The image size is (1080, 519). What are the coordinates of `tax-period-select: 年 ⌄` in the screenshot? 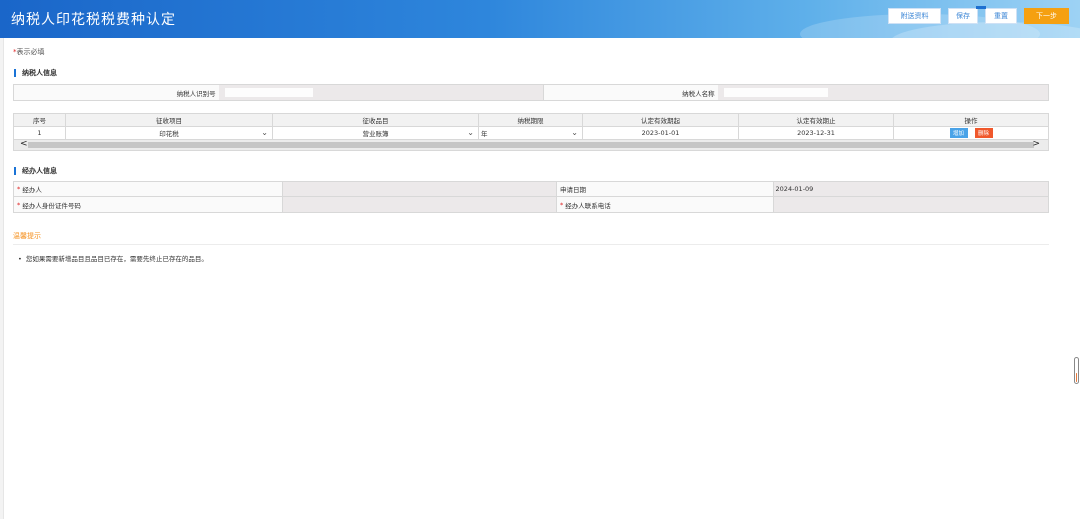 It's located at (531, 133).